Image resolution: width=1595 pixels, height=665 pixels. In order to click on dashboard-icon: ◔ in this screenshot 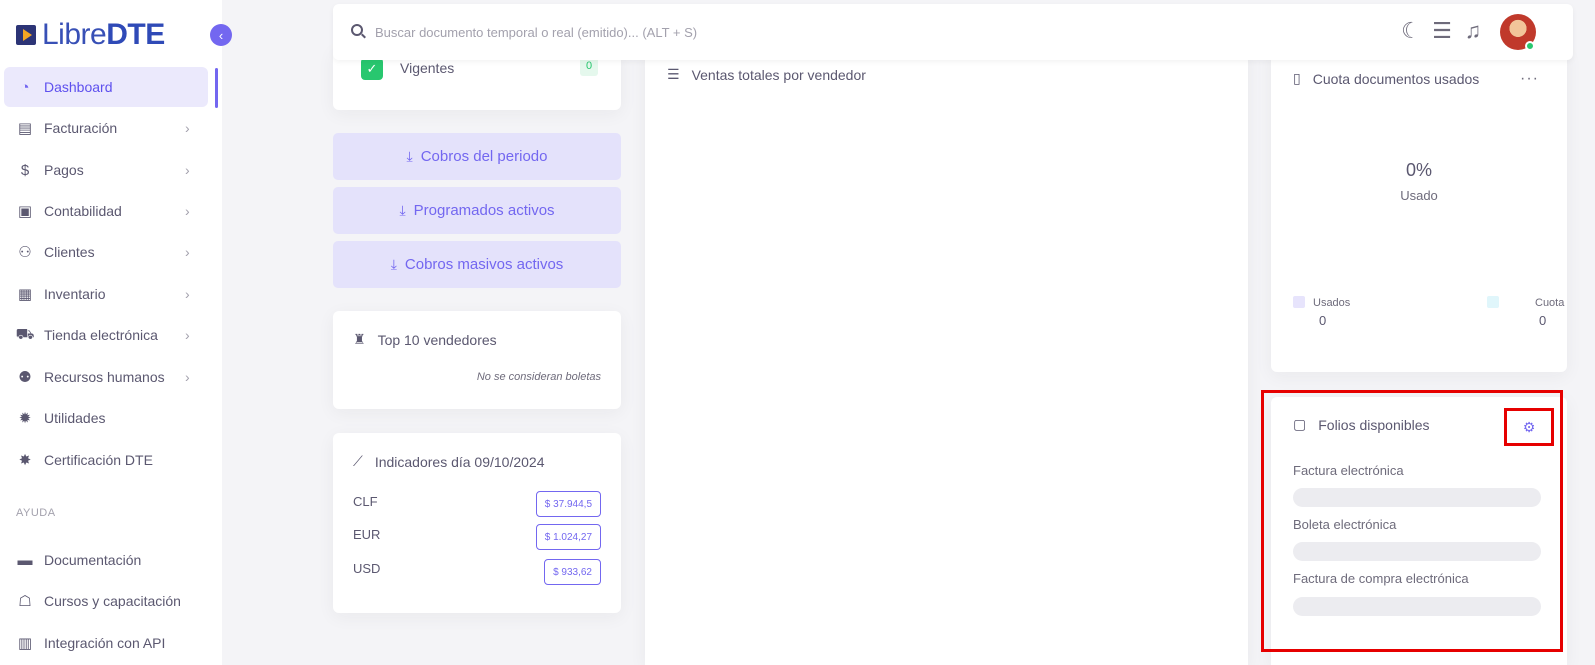, I will do `click(25, 87)`.